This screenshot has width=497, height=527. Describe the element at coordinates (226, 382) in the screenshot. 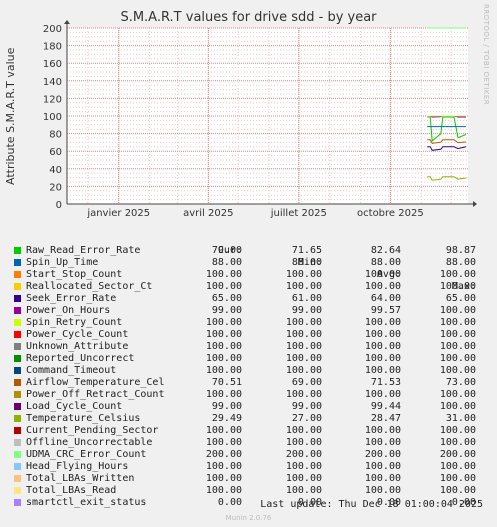

I see `legend-value-cur: 70.51` at that location.